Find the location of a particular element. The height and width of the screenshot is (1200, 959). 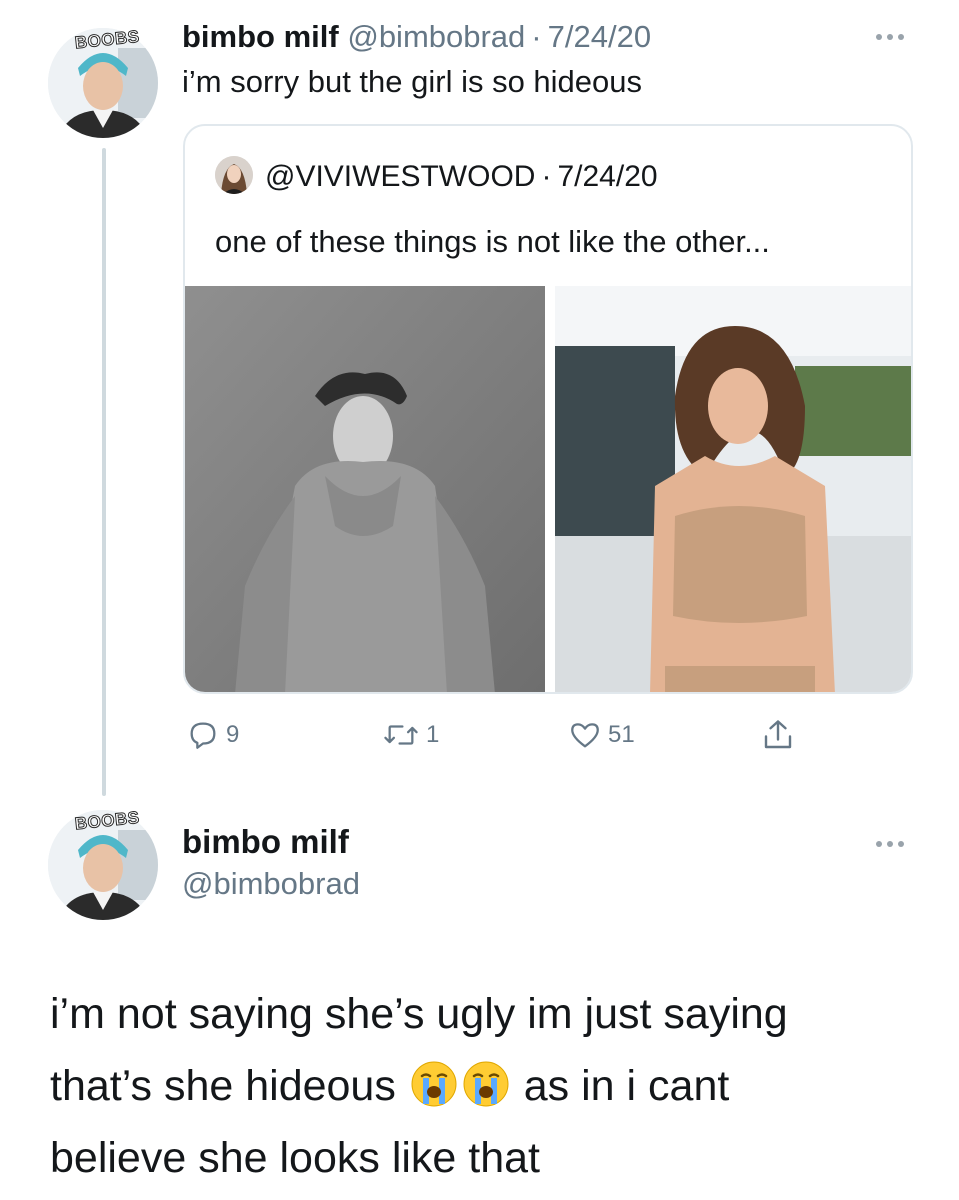

like-count: 51 is located at coordinates (621, 734).